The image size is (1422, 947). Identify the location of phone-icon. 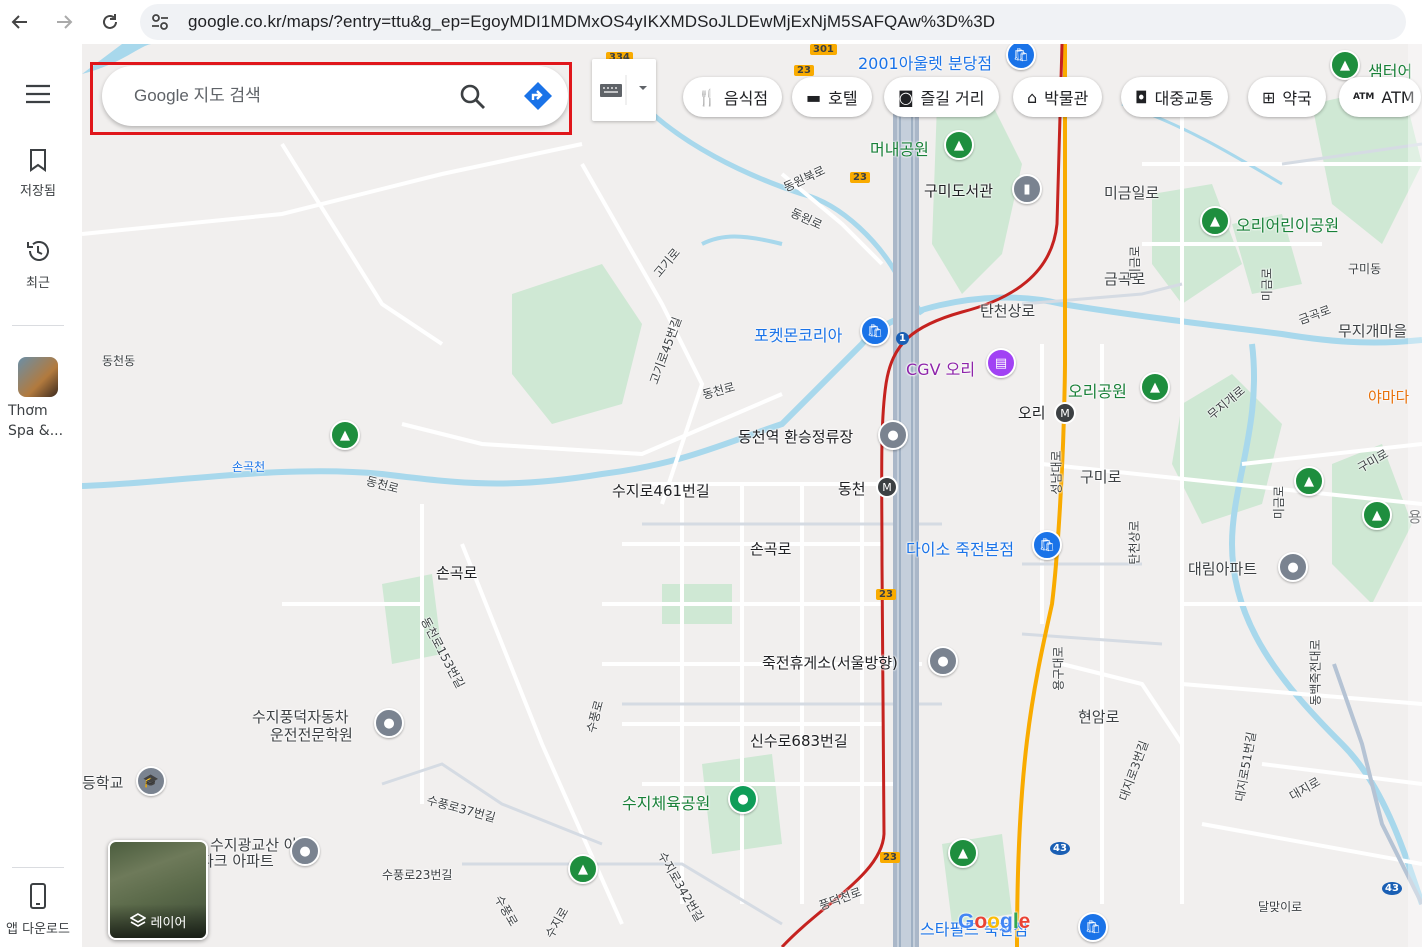
(38, 896).